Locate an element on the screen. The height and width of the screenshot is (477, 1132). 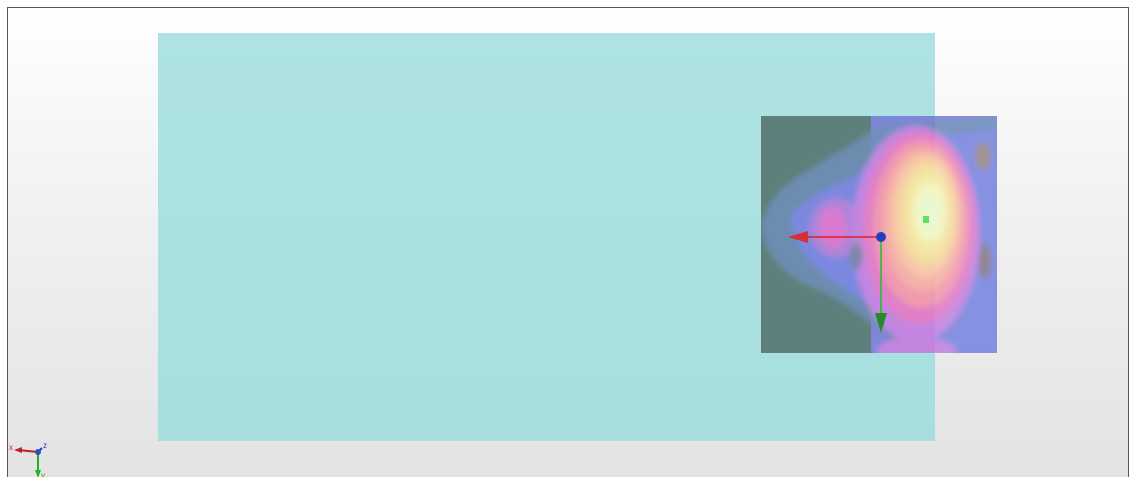
triad-x-label: x is located at coordinates (11, 447).